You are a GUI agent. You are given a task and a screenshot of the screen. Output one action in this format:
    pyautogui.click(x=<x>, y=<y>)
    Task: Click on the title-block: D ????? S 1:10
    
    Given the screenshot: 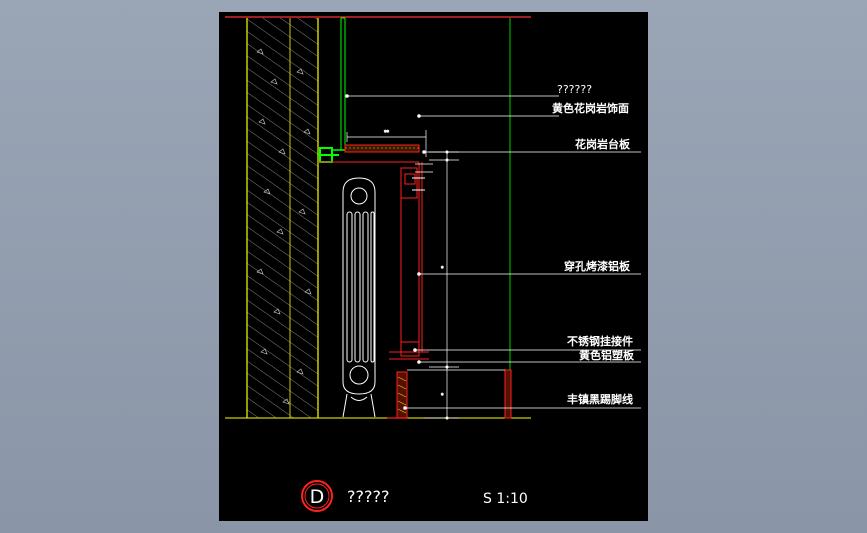 What is the action you would take?
    pyautogui.click(x=414, y=496)
    